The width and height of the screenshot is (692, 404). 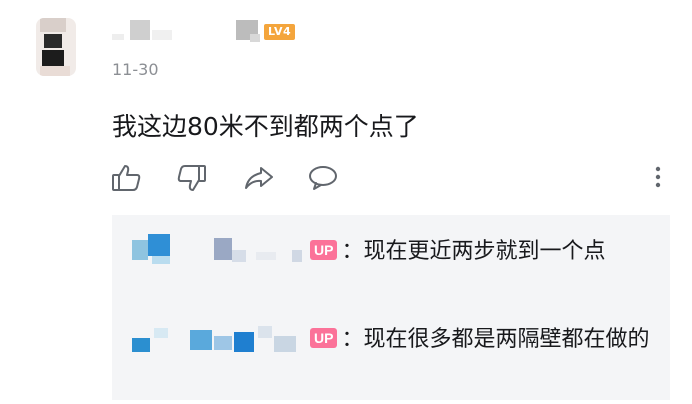 What do you see at coordinates (127, 178) in the screenshot?
I see `like-icon` at bounding box center [127, 178].